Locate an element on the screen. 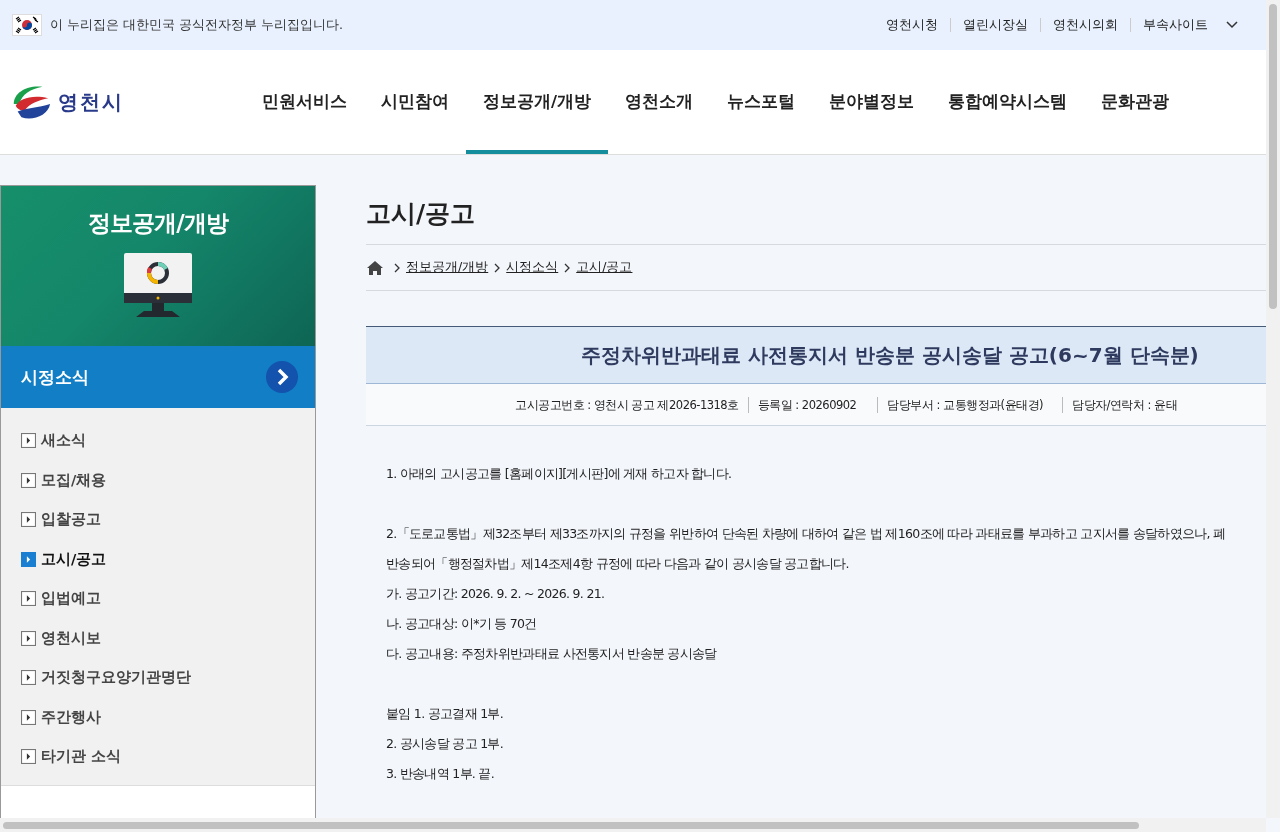 Image resolution: width=1280 pixels, height=832 pixels. section-title: 시정소식 is located at coordinates (55, 377).